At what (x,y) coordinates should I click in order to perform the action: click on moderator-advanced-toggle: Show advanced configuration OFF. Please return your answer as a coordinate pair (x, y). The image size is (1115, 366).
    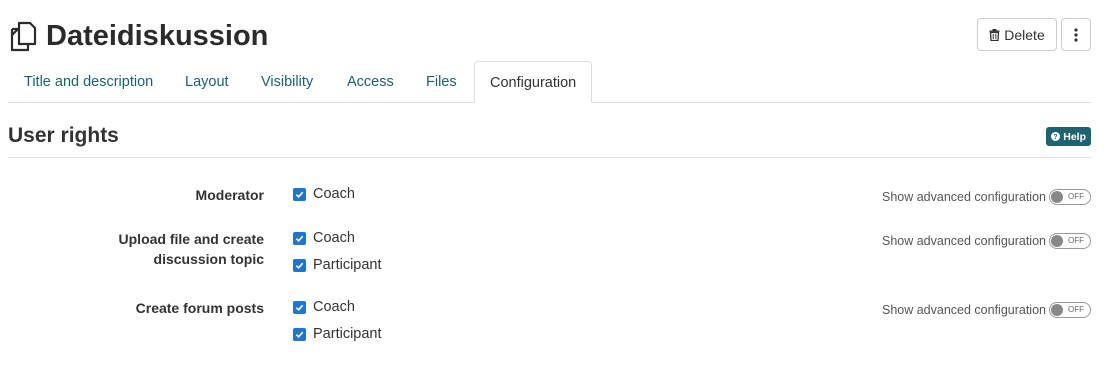
    Looking at the image, I should click on (986, 197).